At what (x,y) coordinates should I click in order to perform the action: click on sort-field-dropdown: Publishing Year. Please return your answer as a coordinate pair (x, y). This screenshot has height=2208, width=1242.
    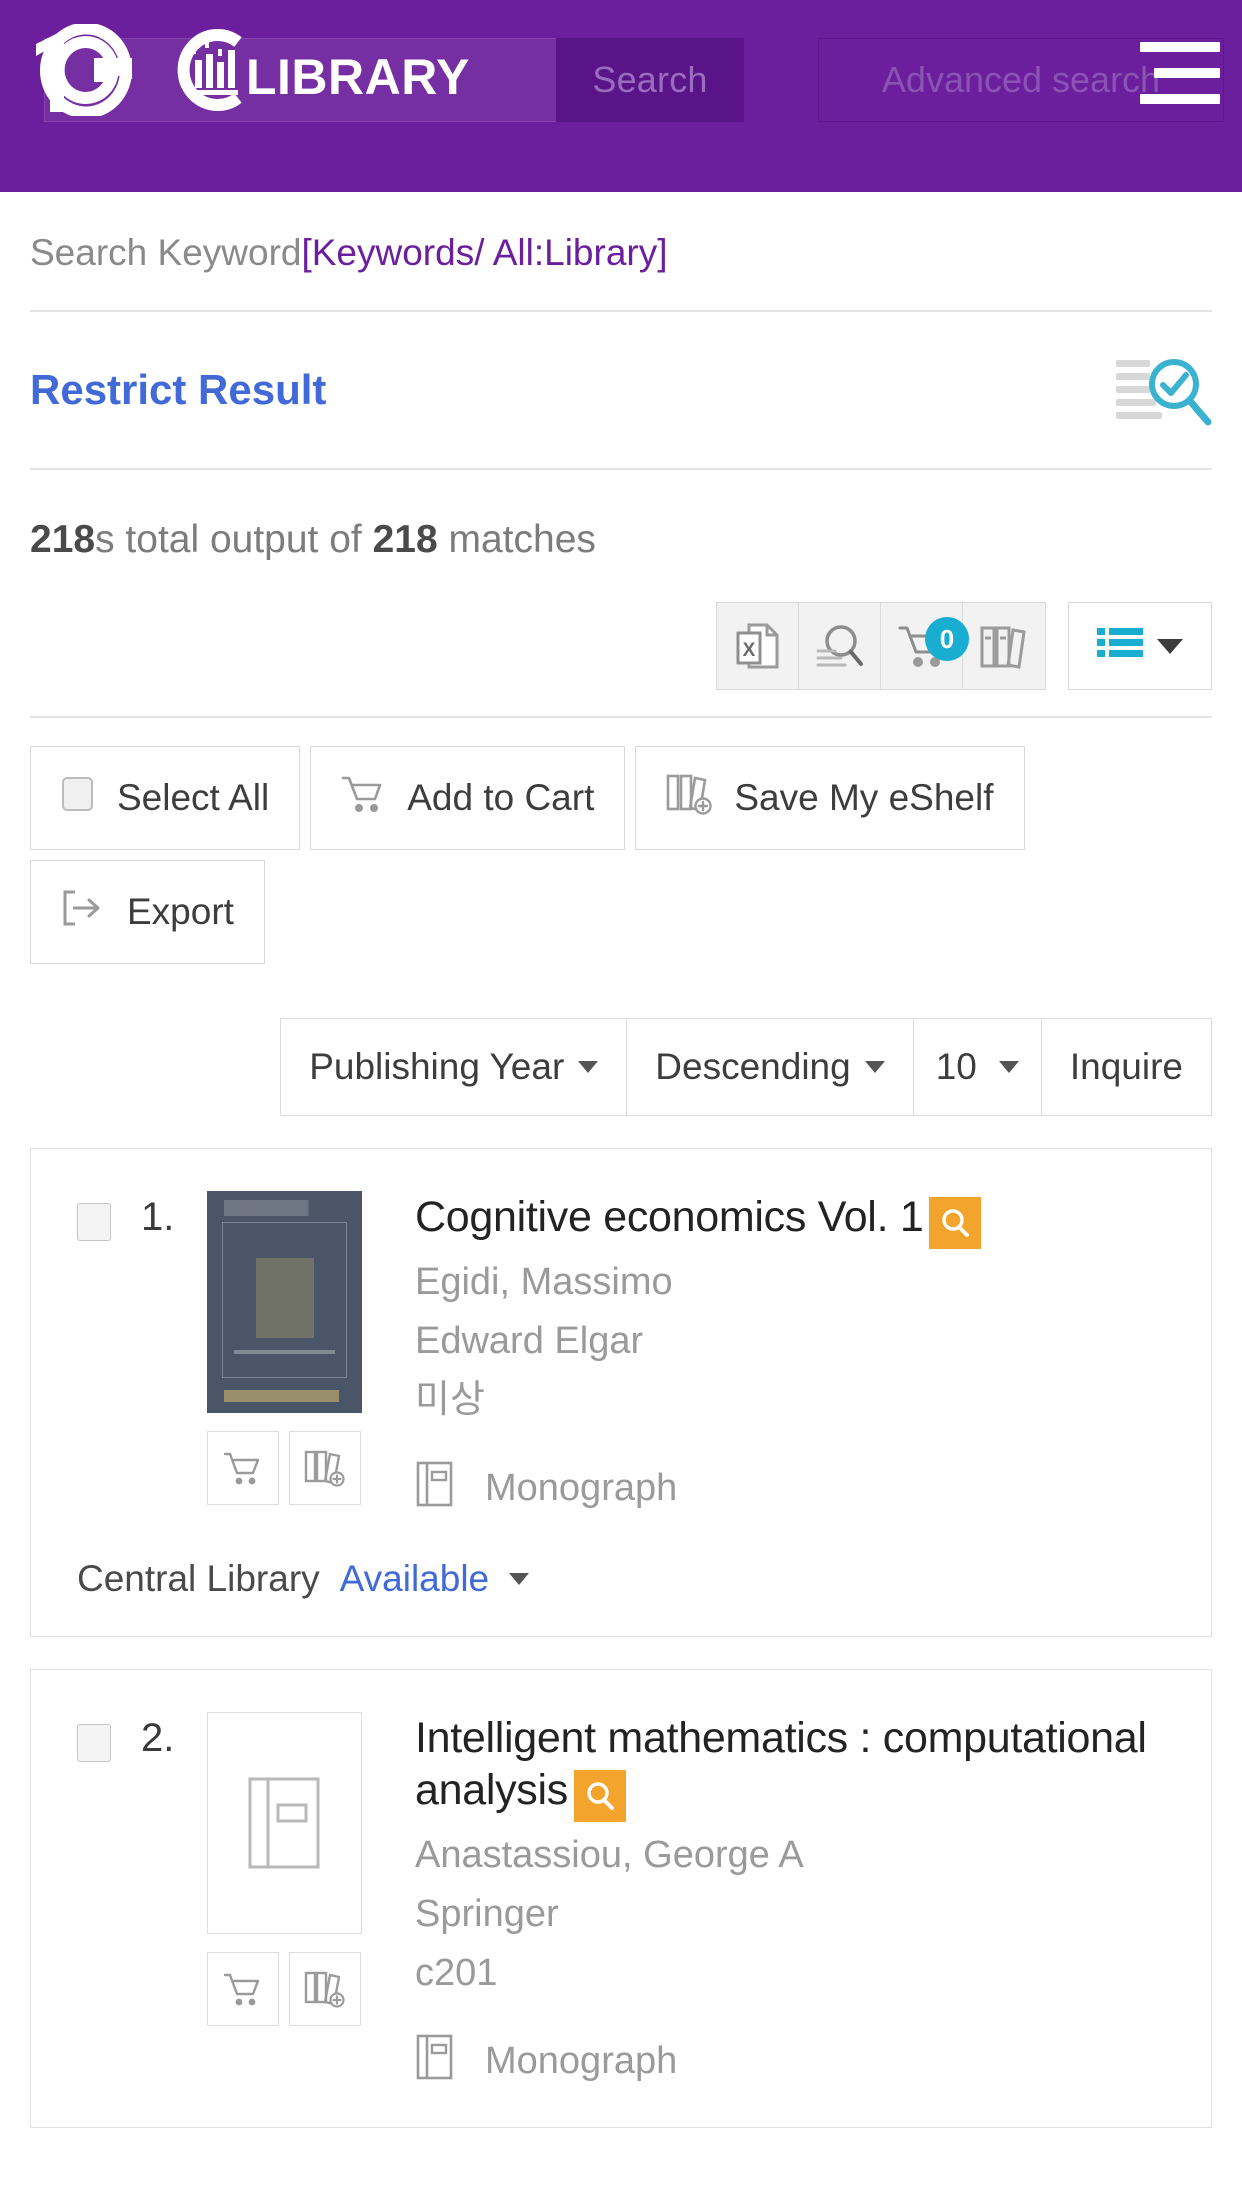
    Looking at the image, I should click on (453, 1067).